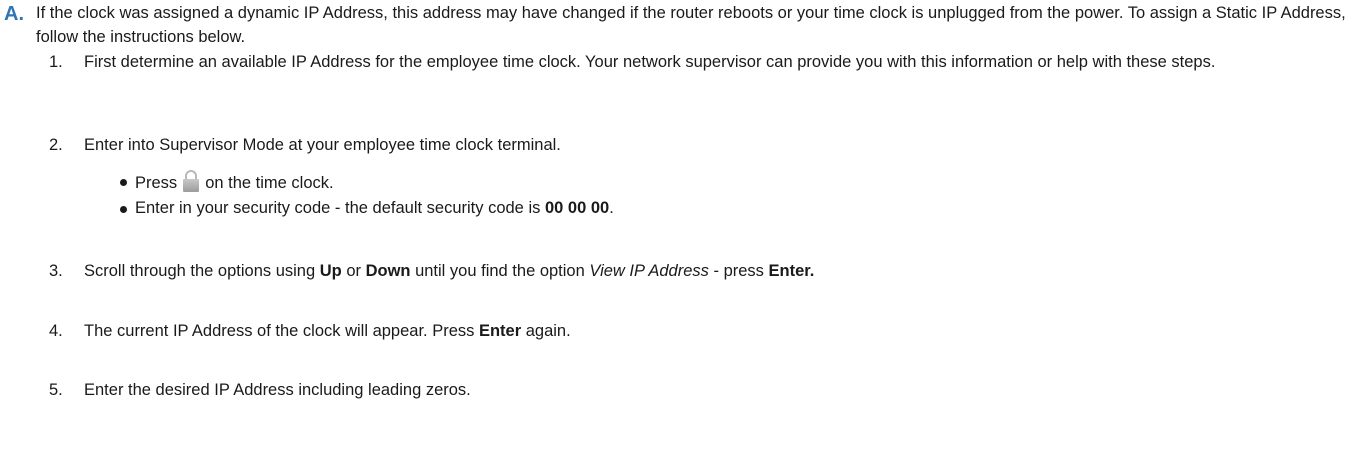  Describe the element at coordinates (191, 181) in the screenshot. I see `lock-icon` at that location.